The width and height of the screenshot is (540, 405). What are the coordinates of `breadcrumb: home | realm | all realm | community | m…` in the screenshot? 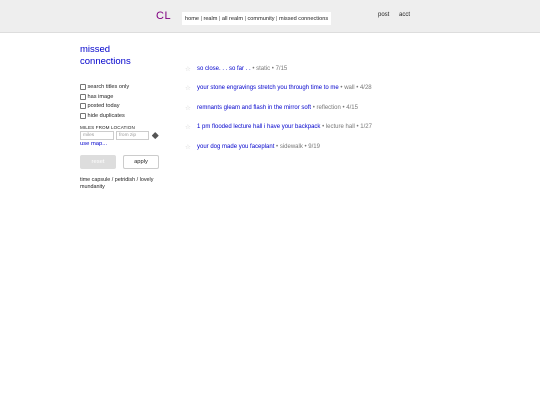 It's located at (257, 18).